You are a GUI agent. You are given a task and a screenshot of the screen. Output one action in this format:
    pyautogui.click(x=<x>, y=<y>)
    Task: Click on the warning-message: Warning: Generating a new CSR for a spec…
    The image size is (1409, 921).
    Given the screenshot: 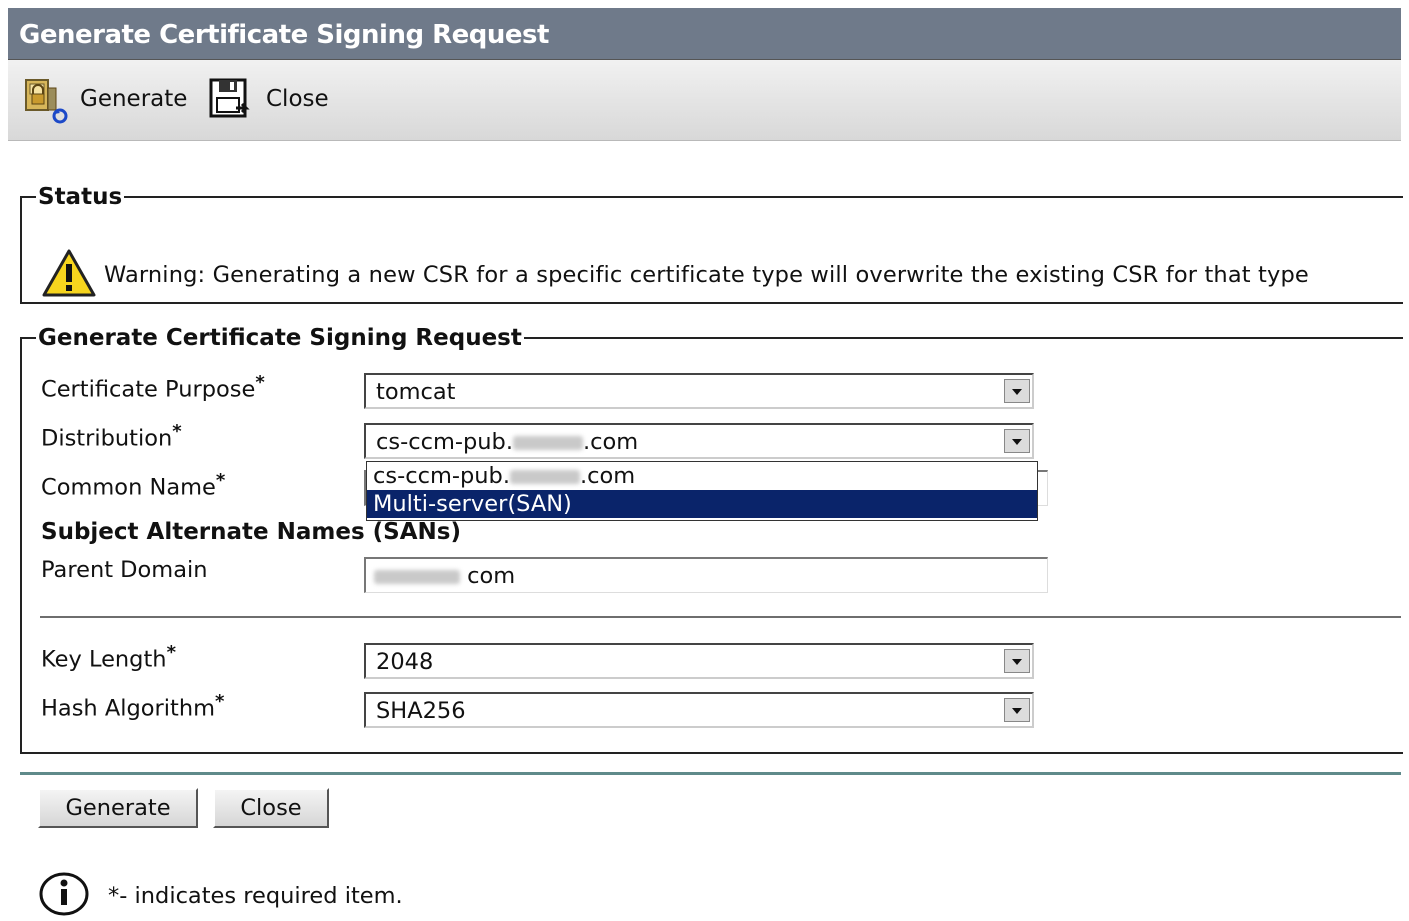 What is the action you would take?
    pyautogui.click(x=706, y=275)
    